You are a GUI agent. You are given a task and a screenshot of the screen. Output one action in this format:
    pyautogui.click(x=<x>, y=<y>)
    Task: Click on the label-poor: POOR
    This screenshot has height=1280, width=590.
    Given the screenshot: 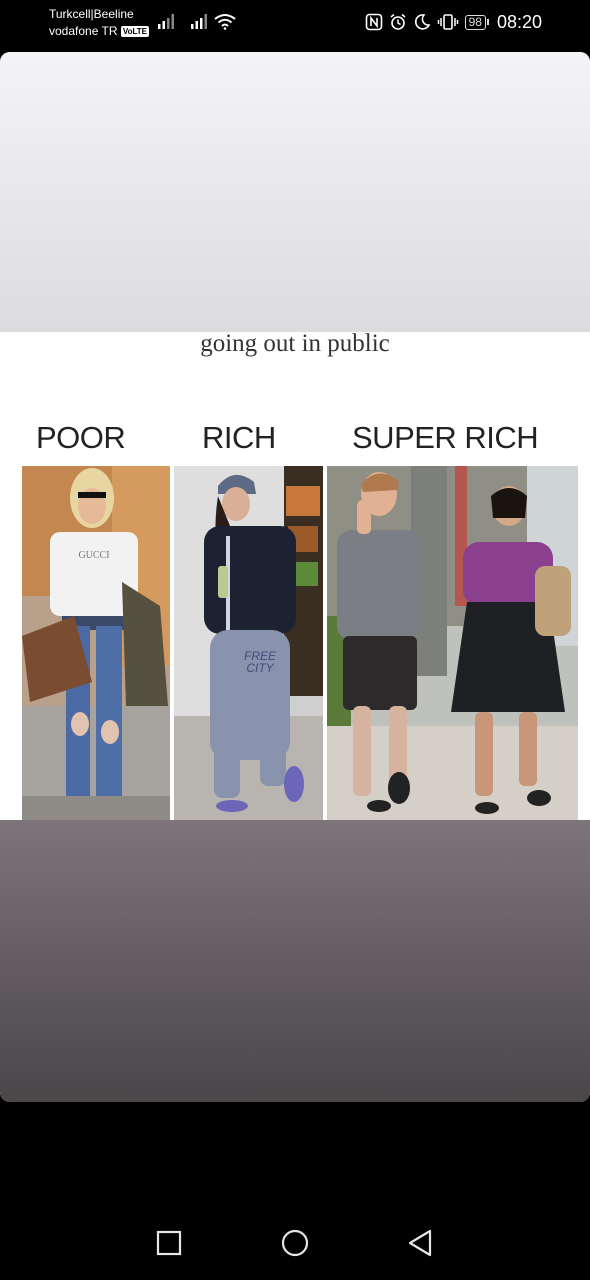 What is the action you would take?
    pyautogui.click(x=81, y=437)
    